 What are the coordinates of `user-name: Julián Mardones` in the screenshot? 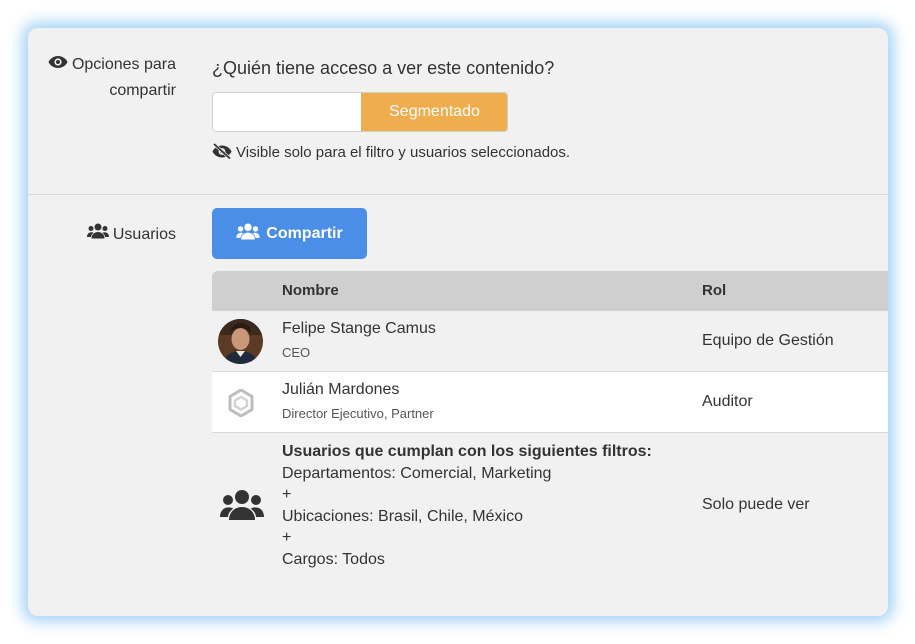 It's located at (341, 389).